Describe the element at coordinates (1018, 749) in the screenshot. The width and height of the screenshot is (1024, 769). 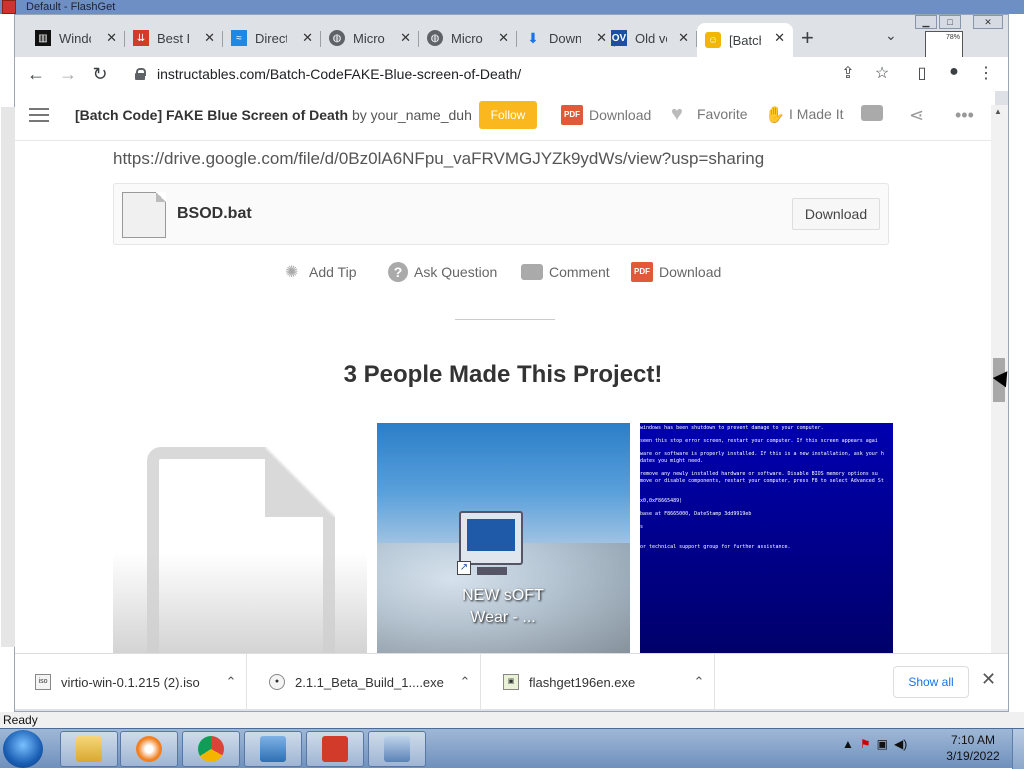
I see `show-desktop-button` at that location.